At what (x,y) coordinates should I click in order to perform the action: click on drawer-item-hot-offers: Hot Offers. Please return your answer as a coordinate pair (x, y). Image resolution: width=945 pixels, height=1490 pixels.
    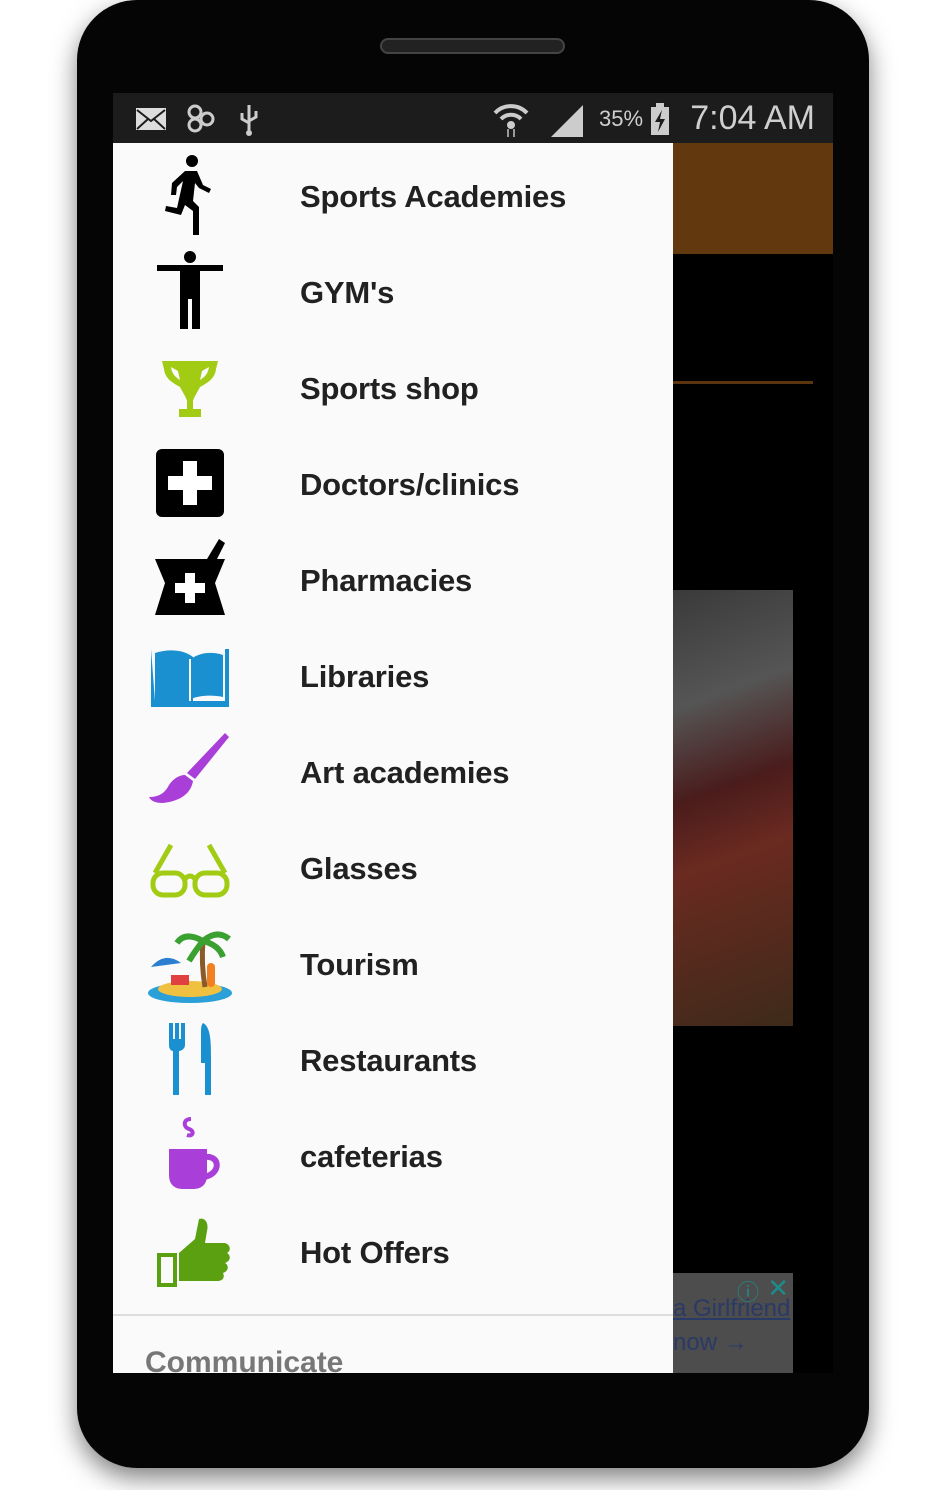
    Looking at the image, I should click on (393, 1251).